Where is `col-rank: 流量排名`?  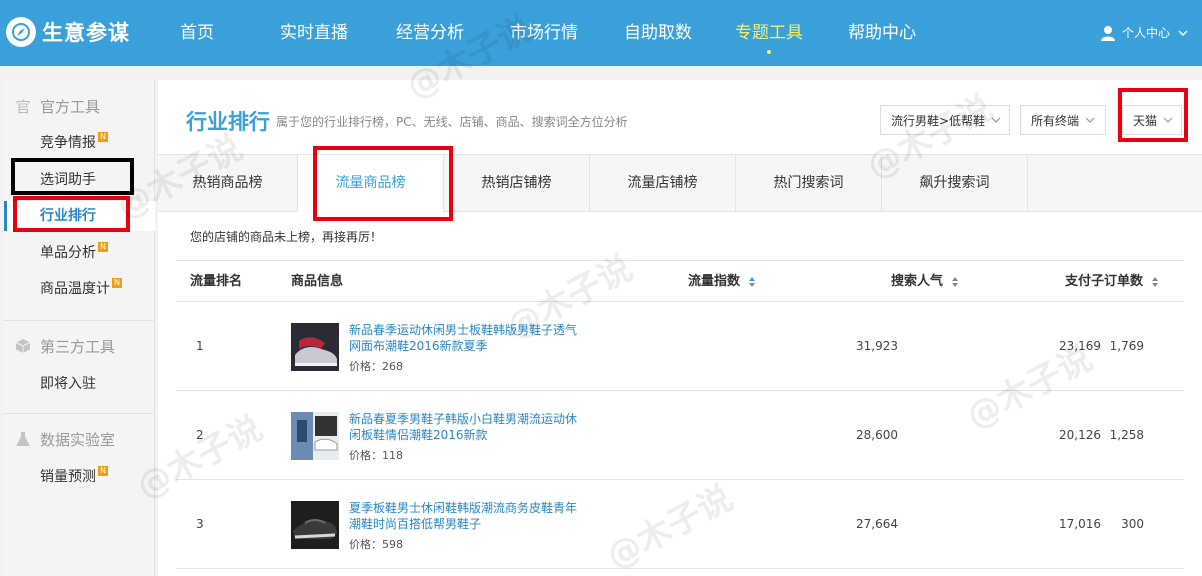
col-rank: 流量排名 is located at coordinates (216, 281).